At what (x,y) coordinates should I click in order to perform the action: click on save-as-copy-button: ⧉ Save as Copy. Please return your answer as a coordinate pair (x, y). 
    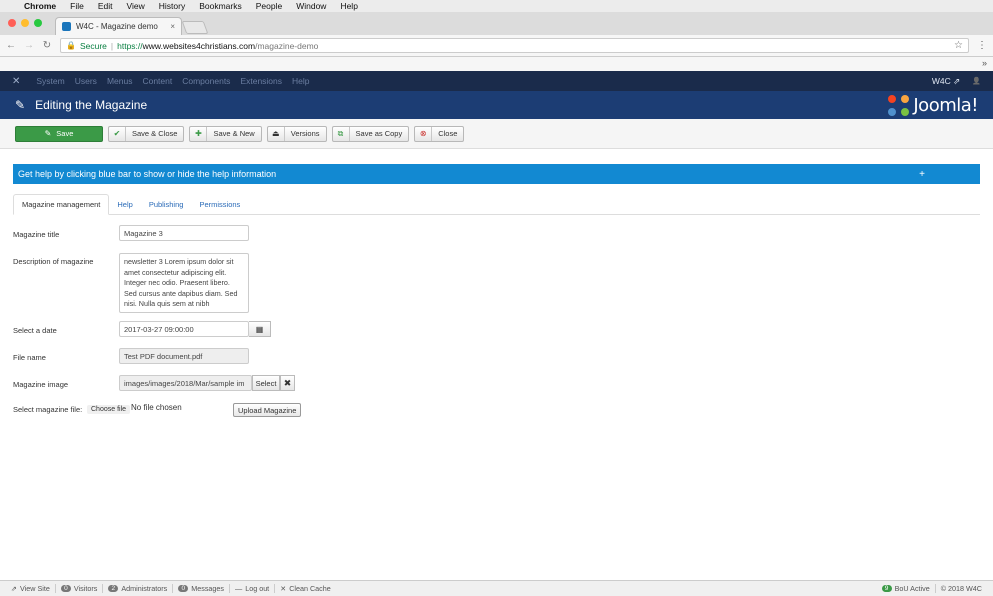
    Looking at the image, I should click on (370, 133).